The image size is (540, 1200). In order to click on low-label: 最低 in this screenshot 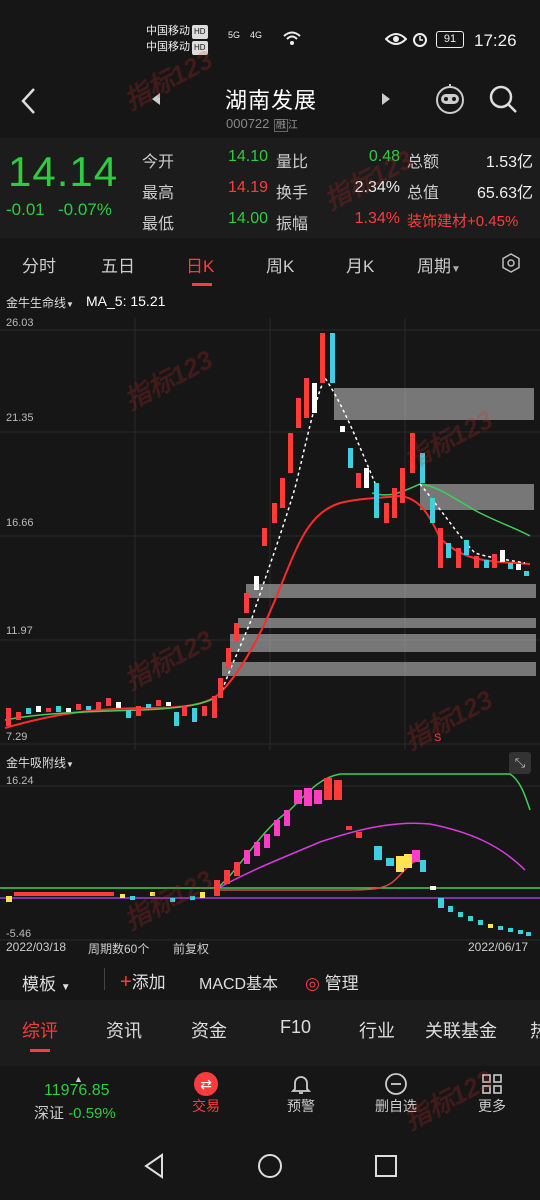, I will do `click(158, 224)`.